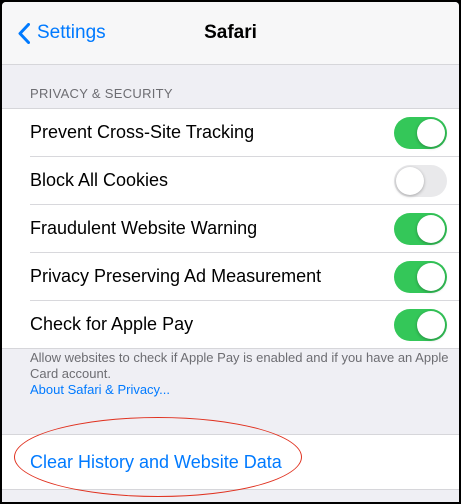 The height and width of the screenshot is (504, 461). Describe the element at coordinates (99, 180) in the screenshot. I see `setting-label: Block All Cookies` at that location.